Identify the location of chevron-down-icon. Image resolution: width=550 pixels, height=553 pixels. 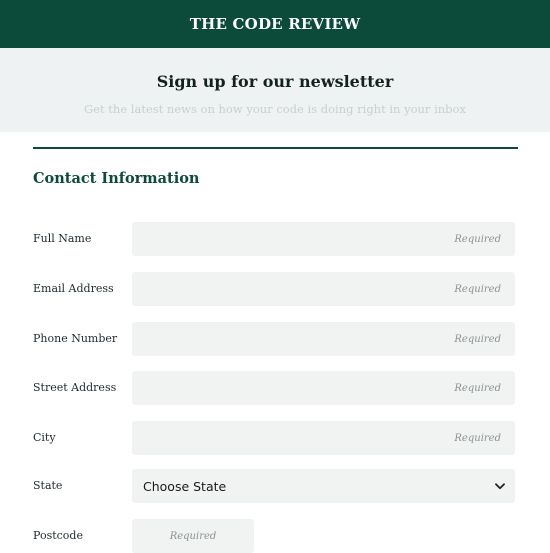
(500, 486).